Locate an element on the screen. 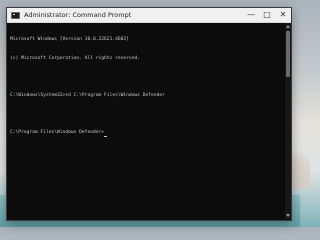 The height and width of the screenshot is (240, 320). console-prompt: C:\Program Files\Windows Defender> is located at coordinates (57, 133).